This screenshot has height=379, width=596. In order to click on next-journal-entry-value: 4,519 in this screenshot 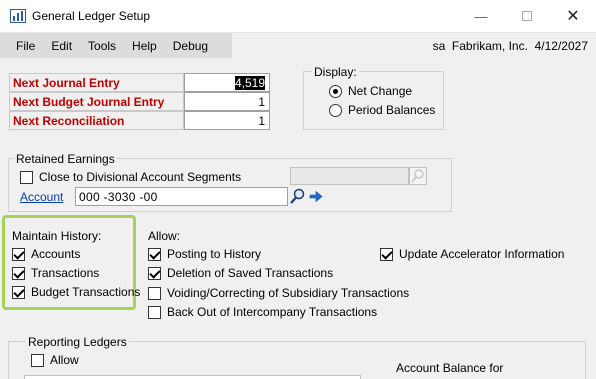, I will do `click(249, 83)`.